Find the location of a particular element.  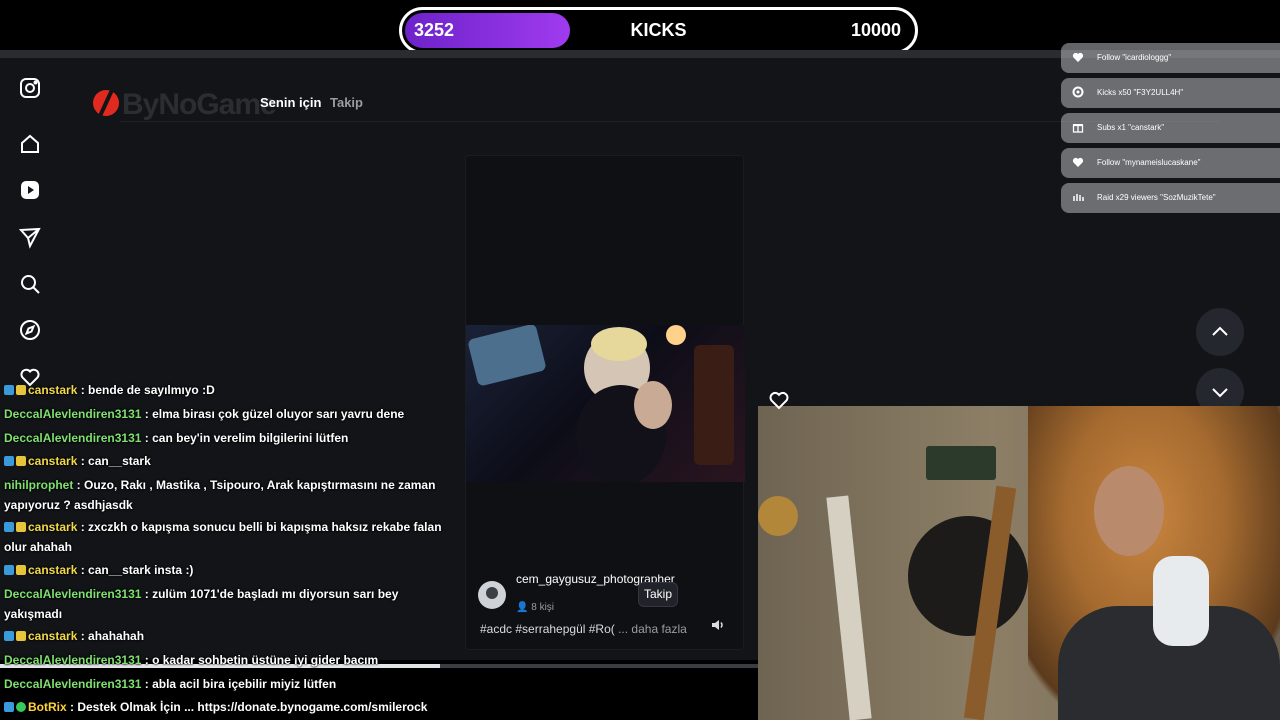

bynogame-logo: ByNoGame is located at coordinates (187, 103).